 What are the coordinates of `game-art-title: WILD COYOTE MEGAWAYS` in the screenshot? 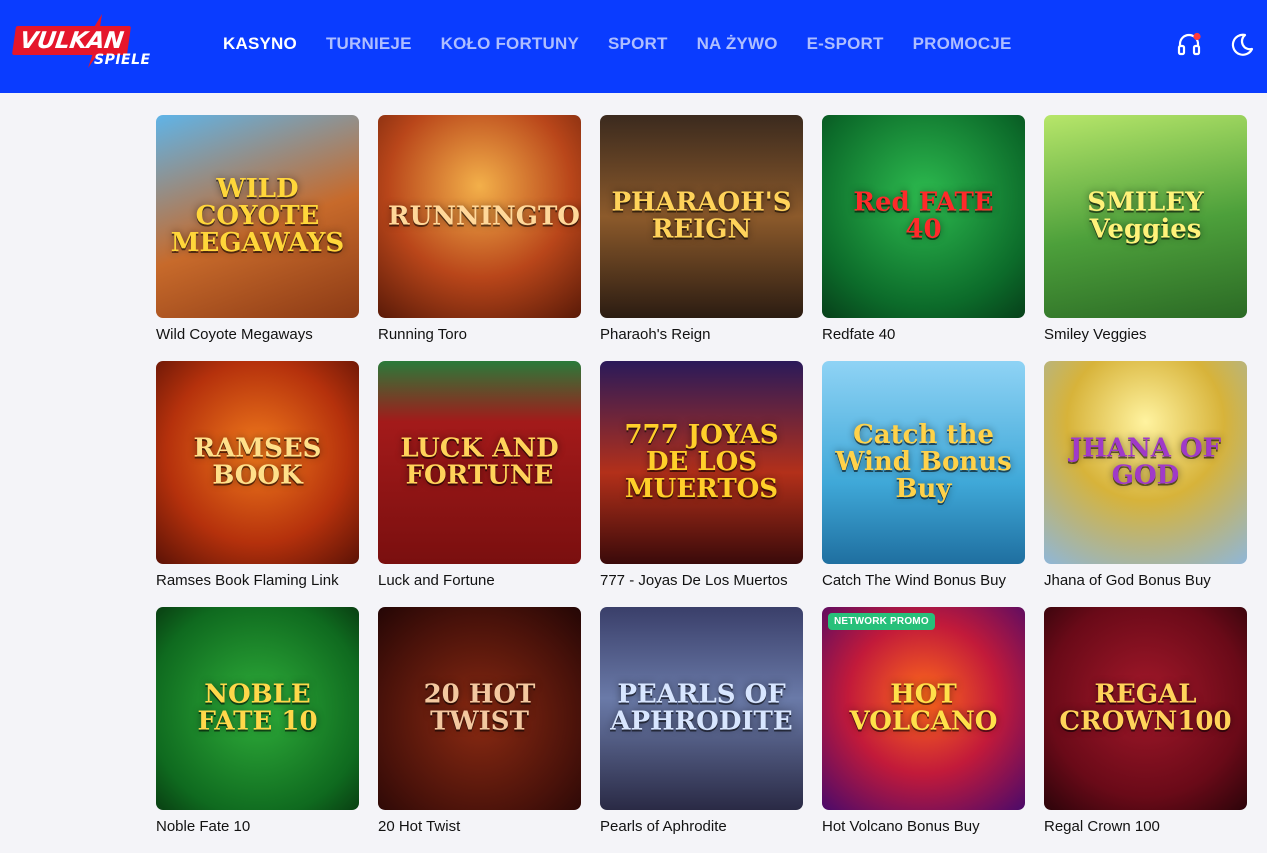 It's located at (257, 216).